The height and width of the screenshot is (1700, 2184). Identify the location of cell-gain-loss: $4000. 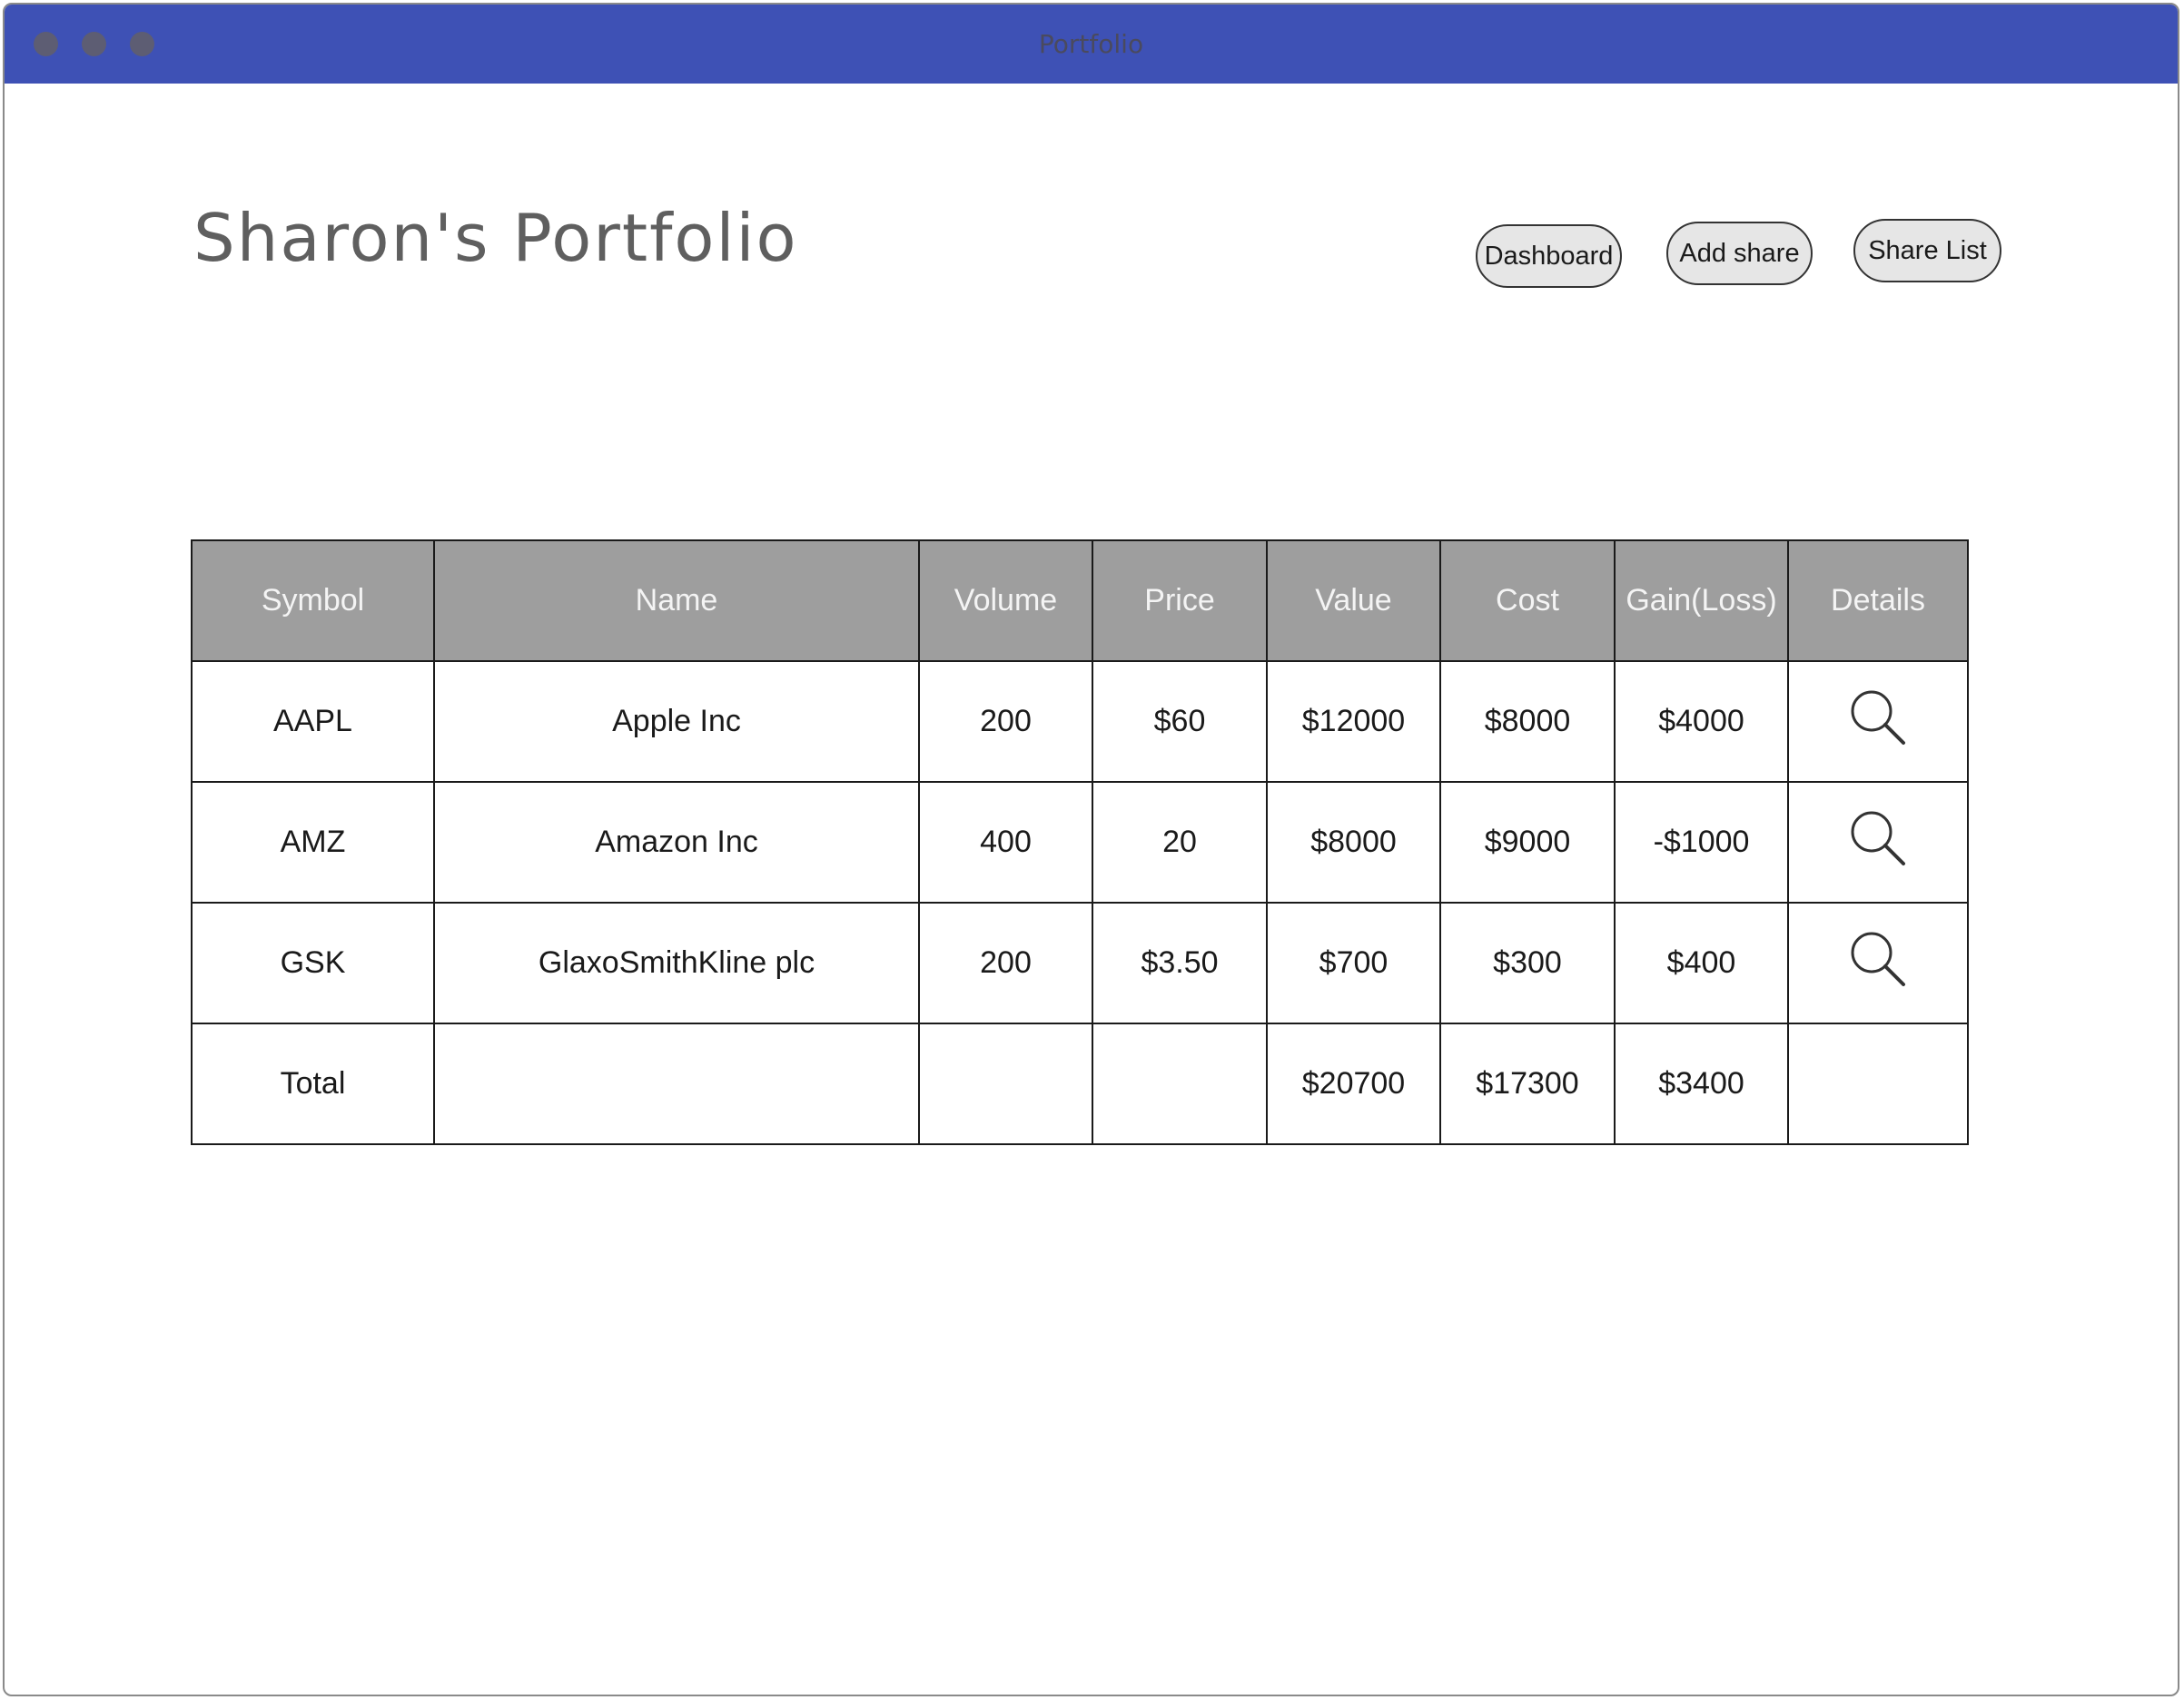
(1702, 721).